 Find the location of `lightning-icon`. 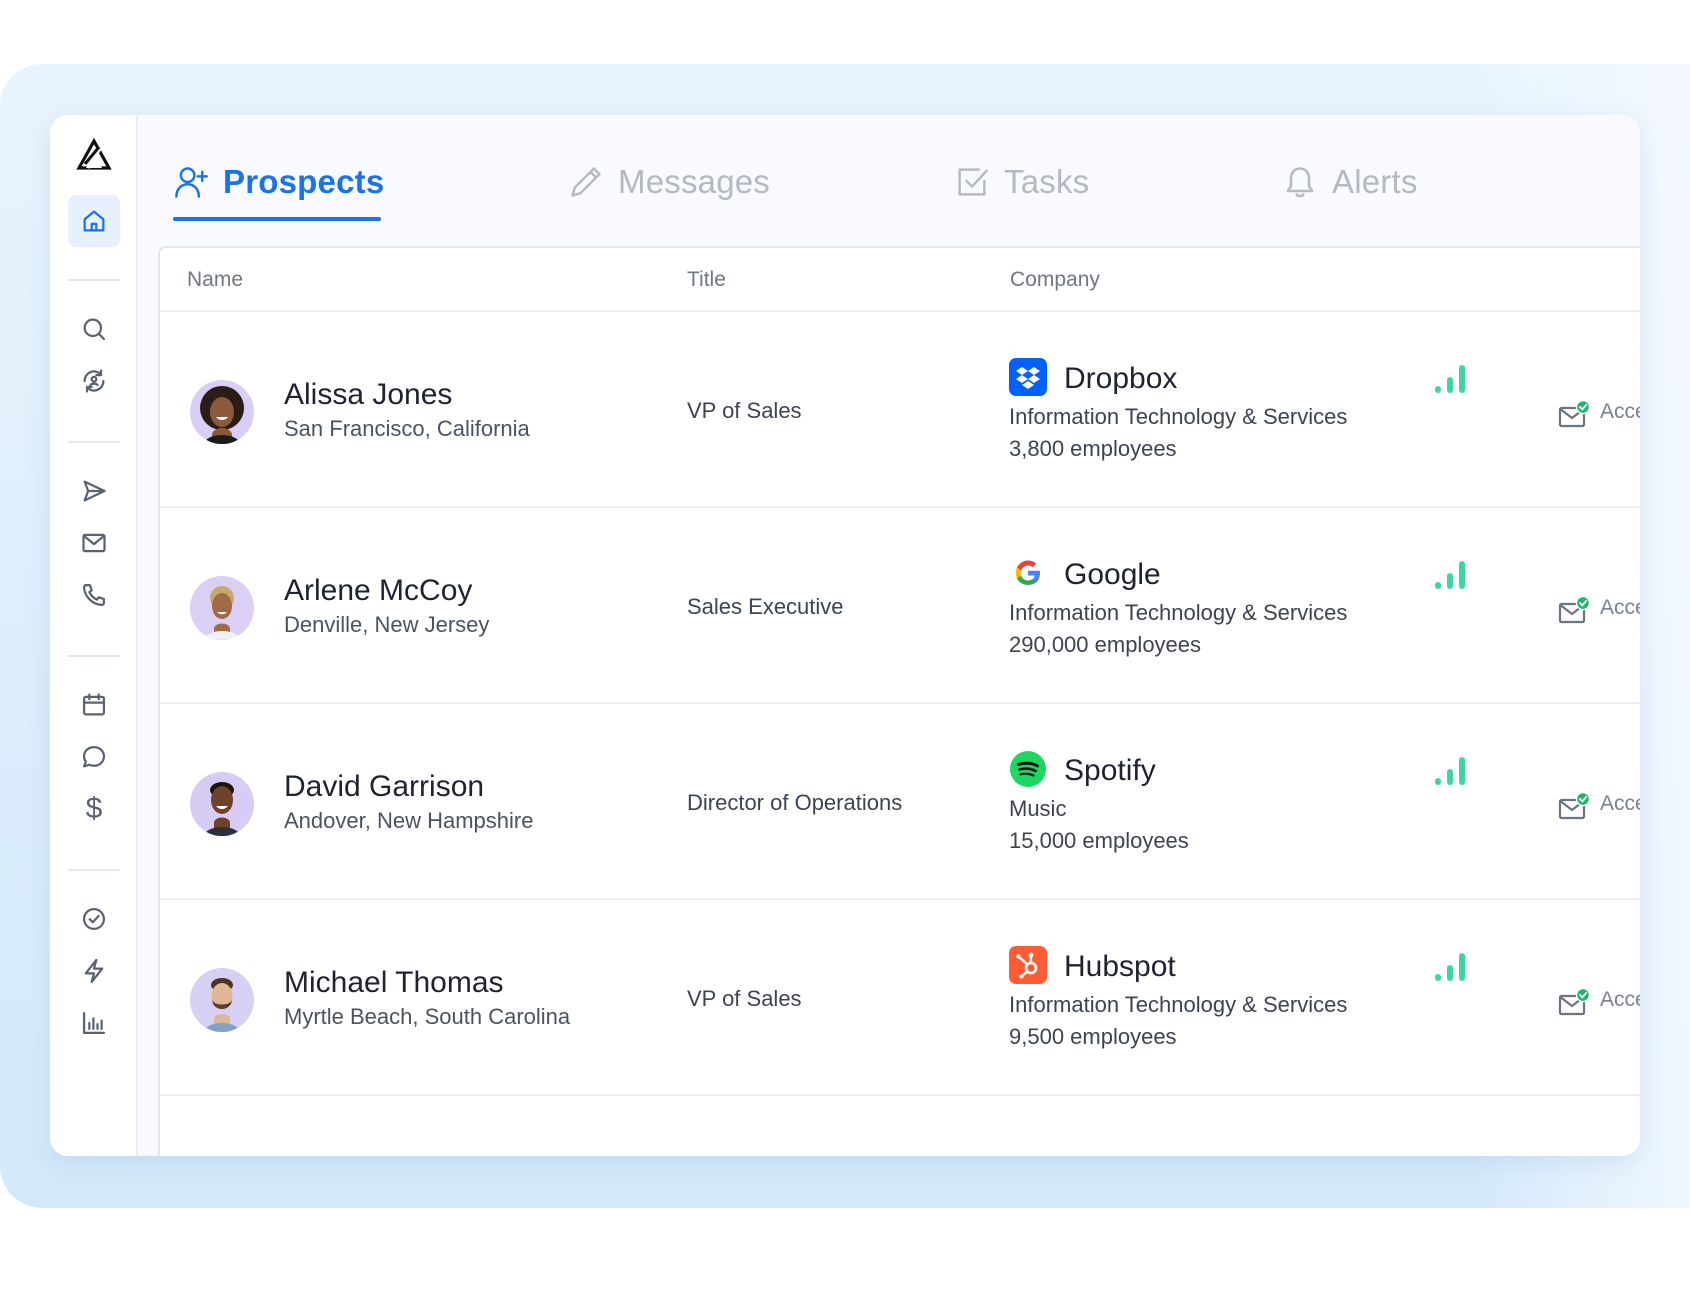

lightning-icon is located at coordinates (94, 971).